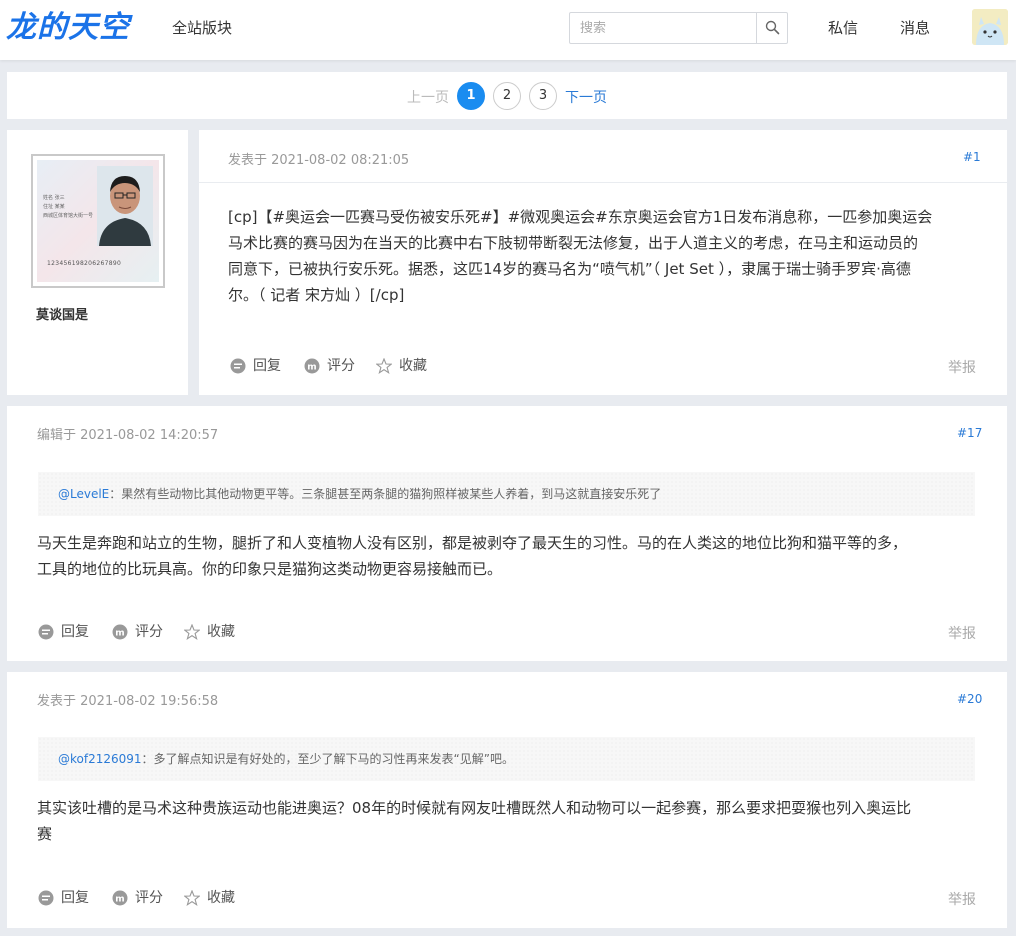  Describe the element at coordinates (68, 216) in the screenshot. I see `id-line-3: 西城区体育馆大街一号` at that location.